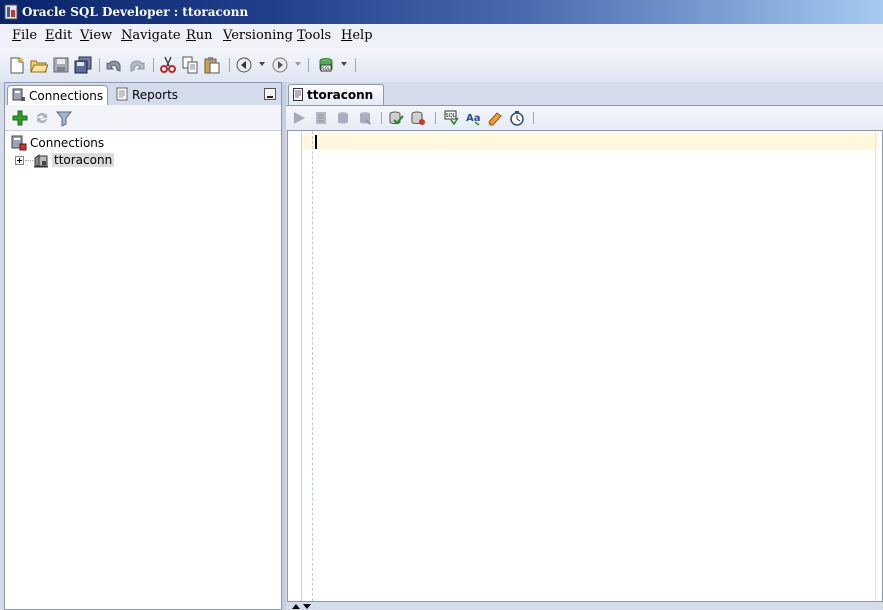 This screenshot has width=883, height=610. I want to click on connections-icon, so click(18, 94).